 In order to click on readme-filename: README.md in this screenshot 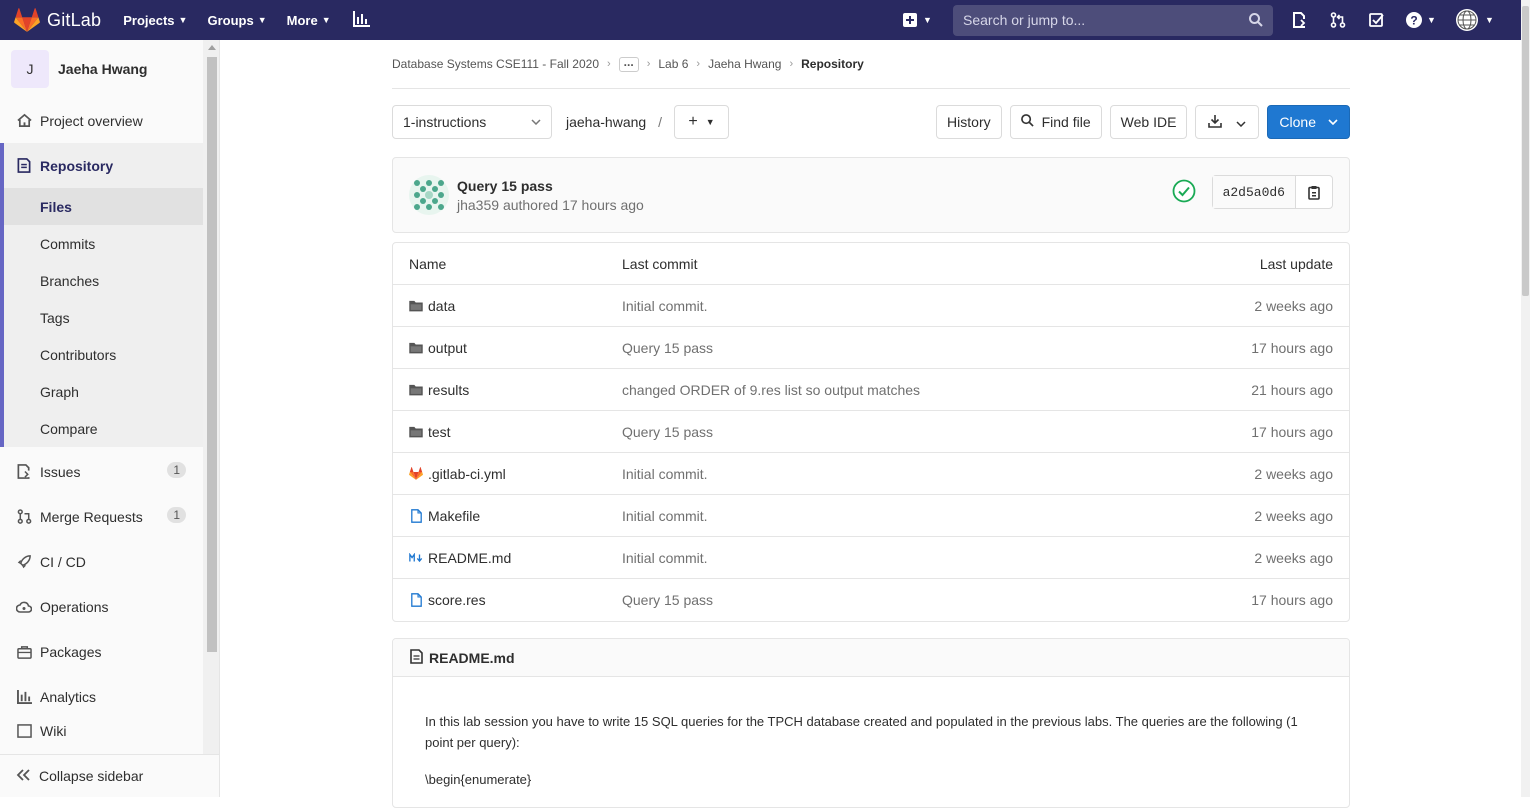, I will do `click(472, 658)`.